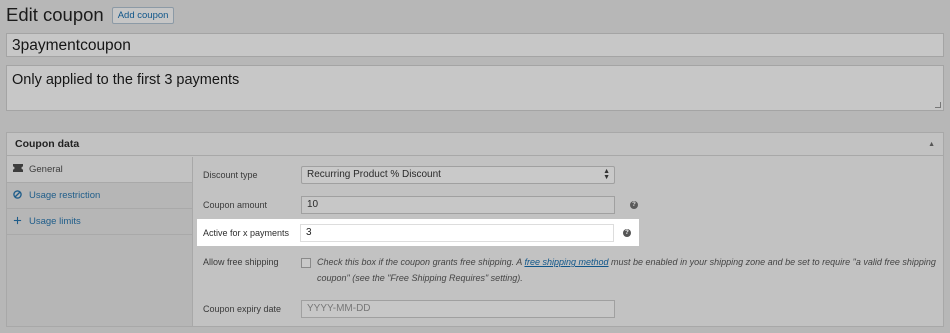 This screenshot has height=333, width=950. What do you see at coordinates (21, 222) in the screenshot?
I see `plus-icon` at bounding box center [21, 222].